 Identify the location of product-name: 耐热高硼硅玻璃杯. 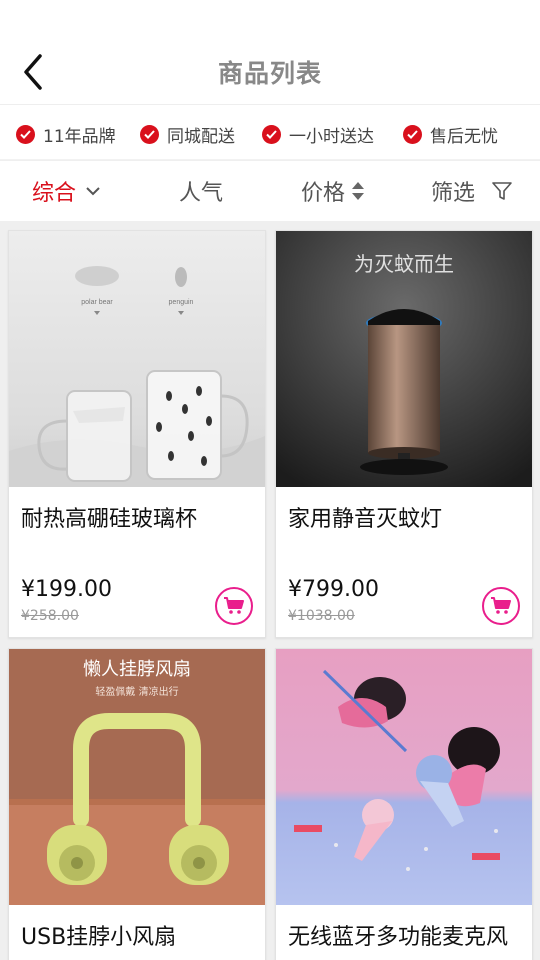
(109, 519).